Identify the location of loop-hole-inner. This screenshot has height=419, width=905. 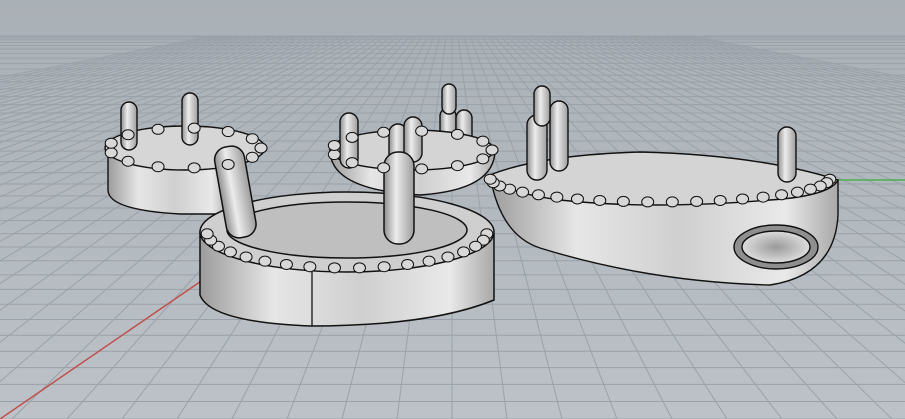
(776, 247).